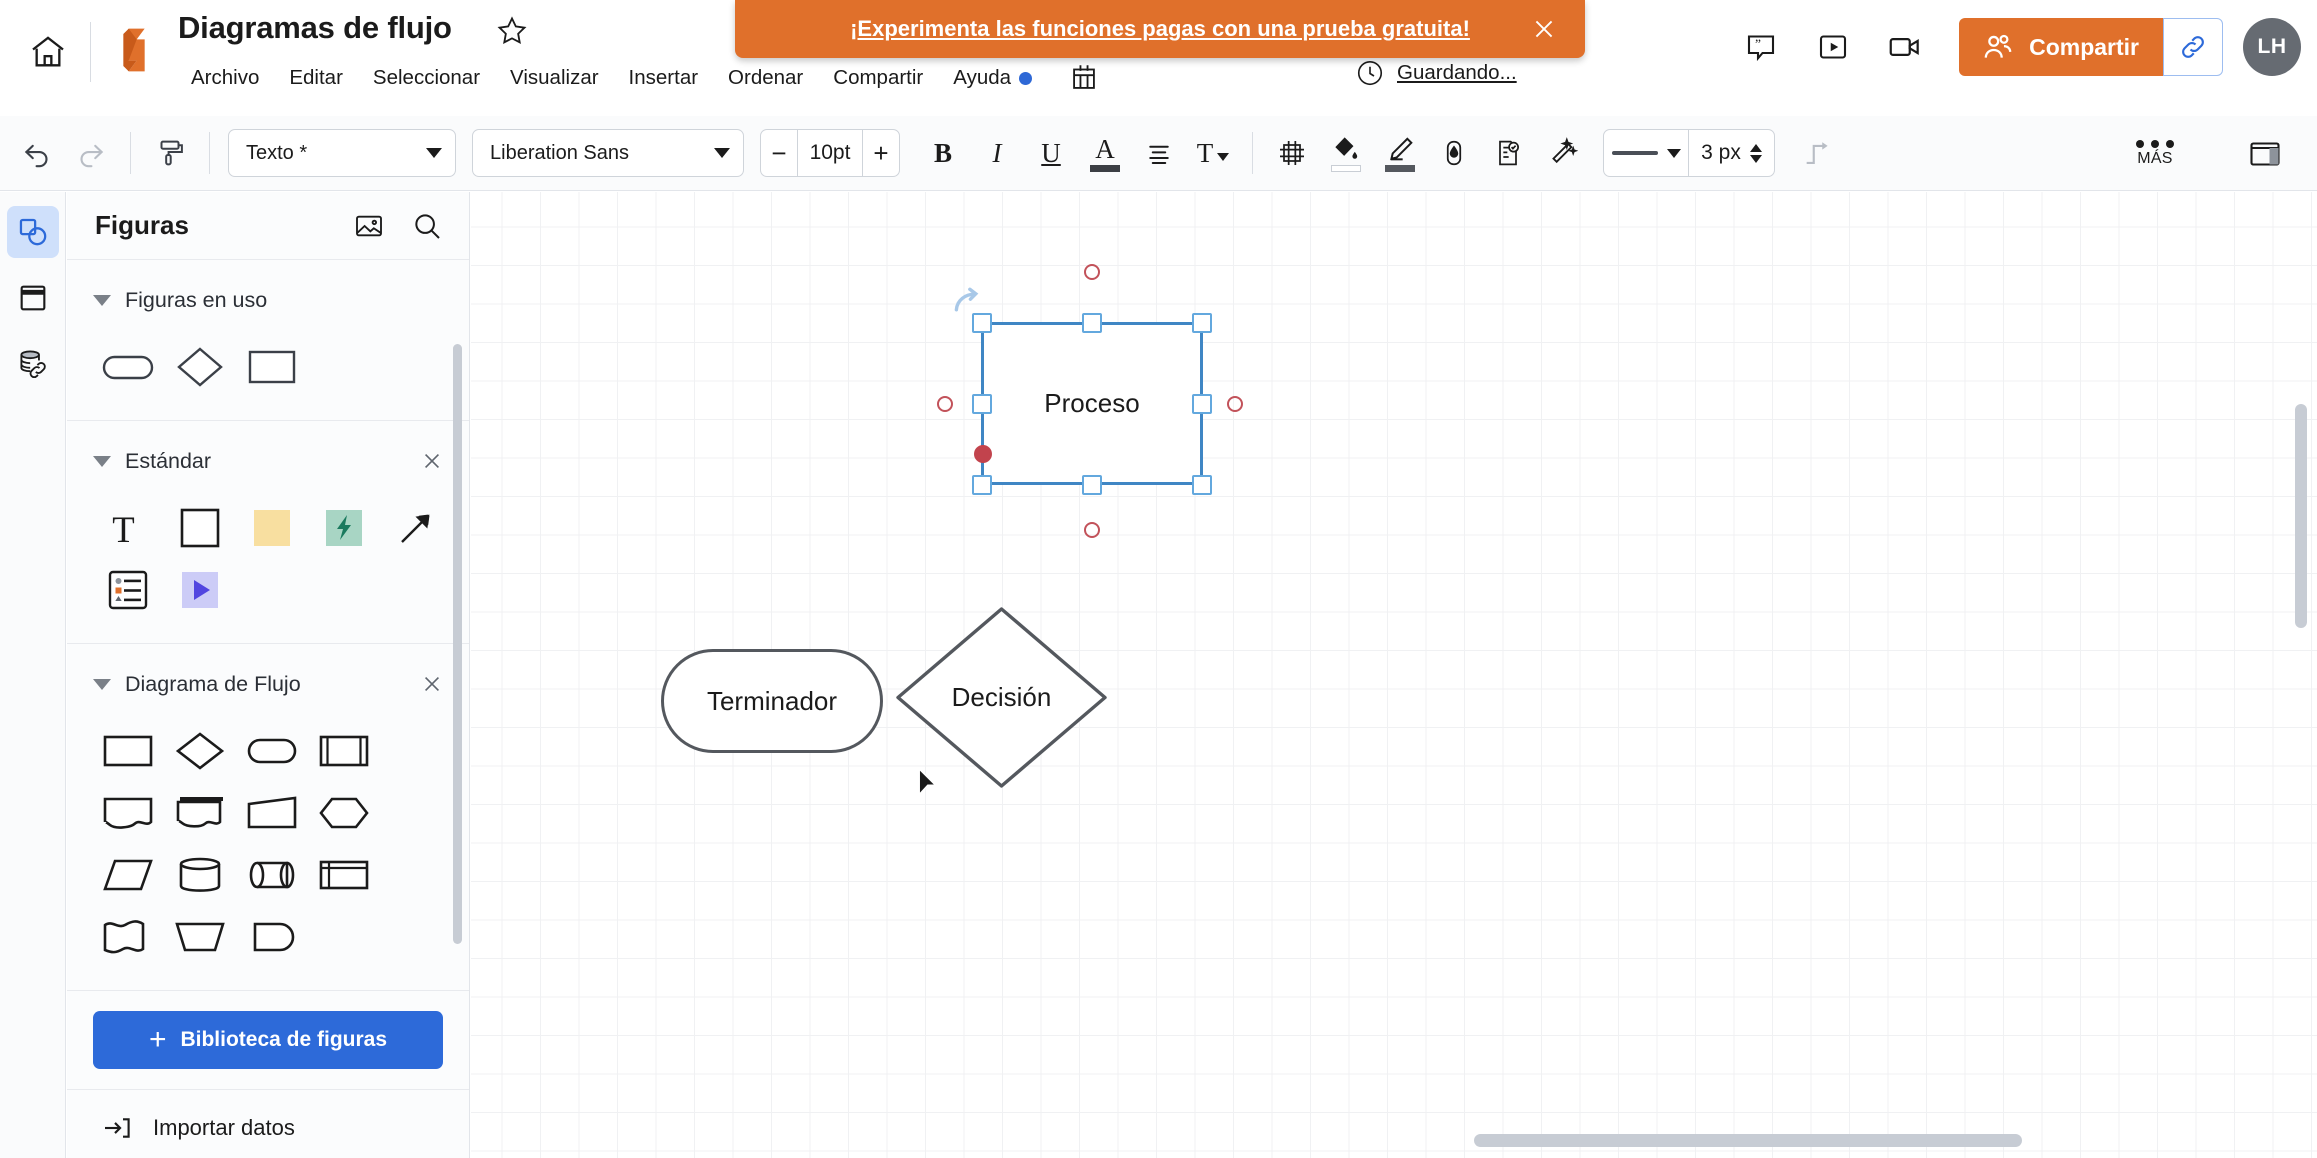  What do you see at coordinates (997, 153) in the screenshot?
I see `italic-button: I` at bounding box center [997, 153].